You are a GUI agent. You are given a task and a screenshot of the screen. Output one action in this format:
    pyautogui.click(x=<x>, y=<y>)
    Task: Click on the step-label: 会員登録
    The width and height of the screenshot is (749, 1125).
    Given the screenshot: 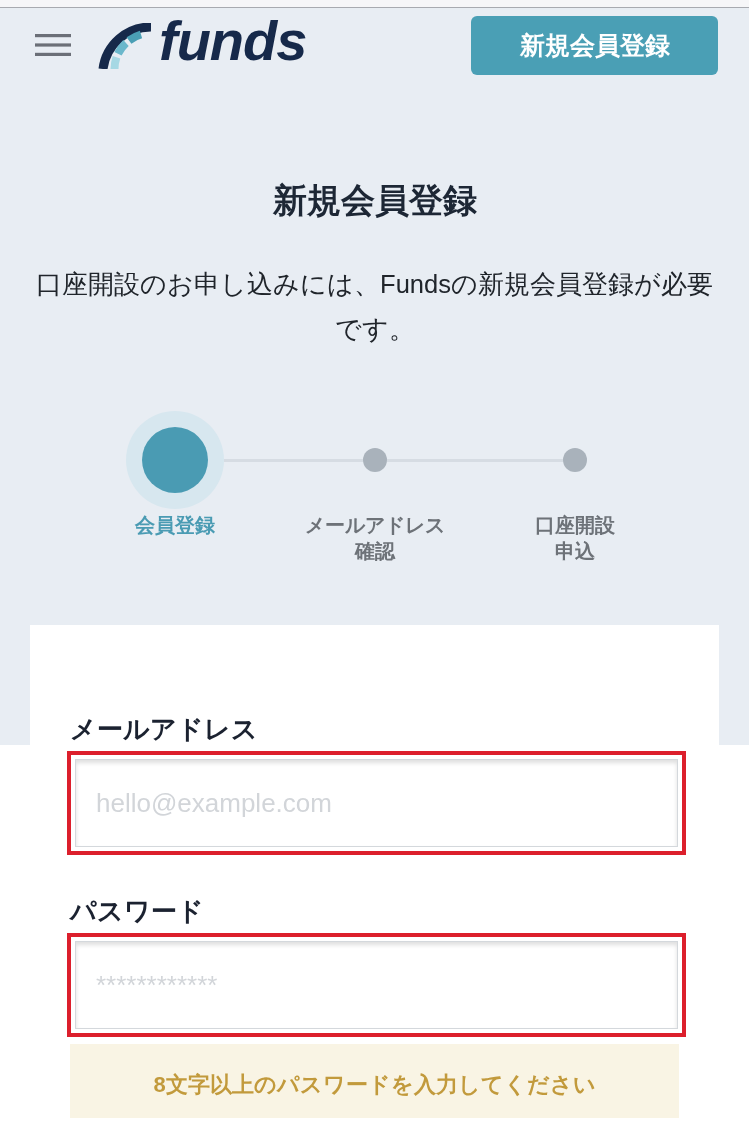 What is the action you would take?
    pyautogui.click(x=174, y=525)
    